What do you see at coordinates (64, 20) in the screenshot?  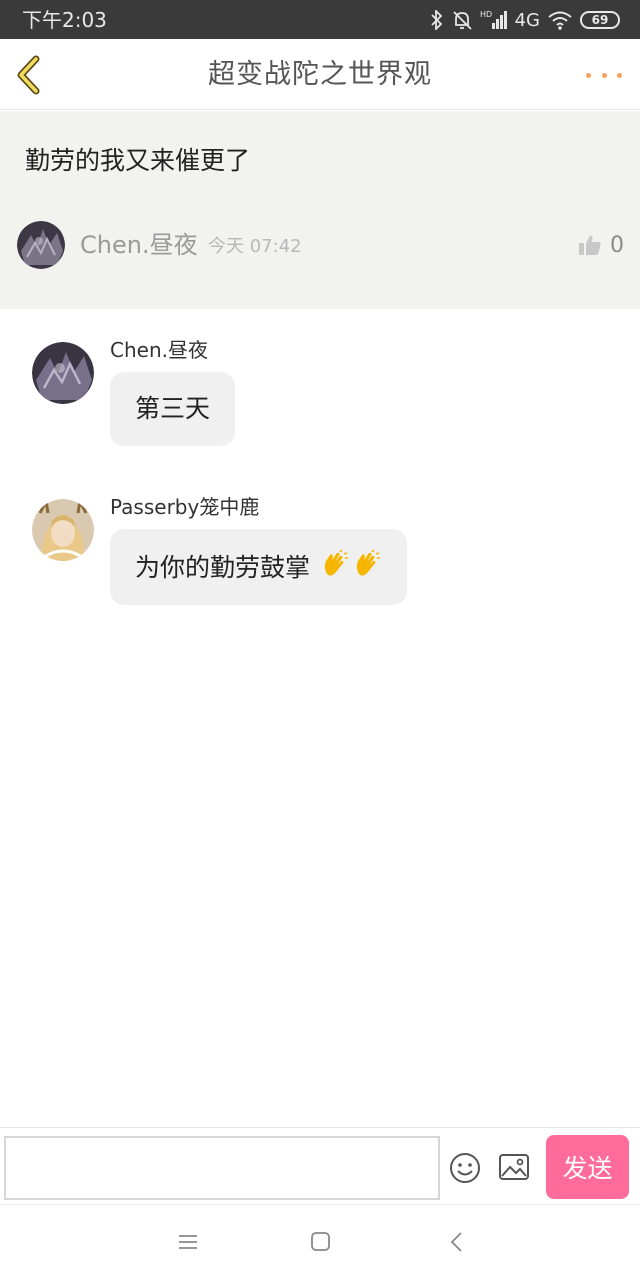 I see `status-time: 下午2:03` at bounding box center [64, 20].